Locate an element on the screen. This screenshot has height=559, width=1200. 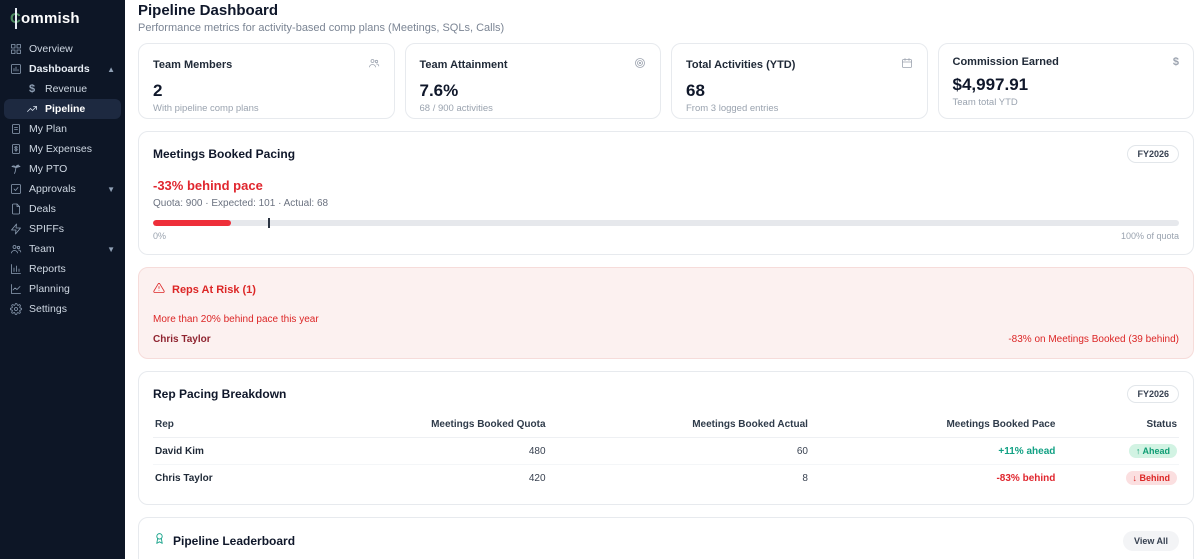
stat-subtext: 68 / 900 activities is located at coordinates (456, 108).